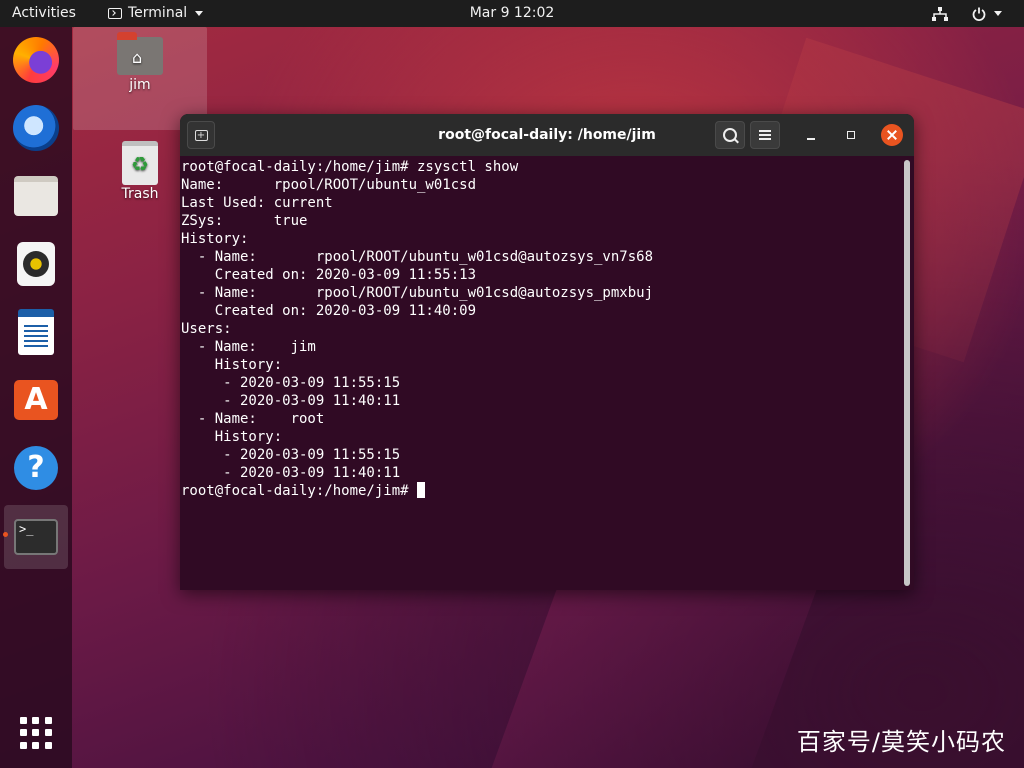 The image size is (1024, 768). I want to click on dock-item-firefox, so click(36, 60).